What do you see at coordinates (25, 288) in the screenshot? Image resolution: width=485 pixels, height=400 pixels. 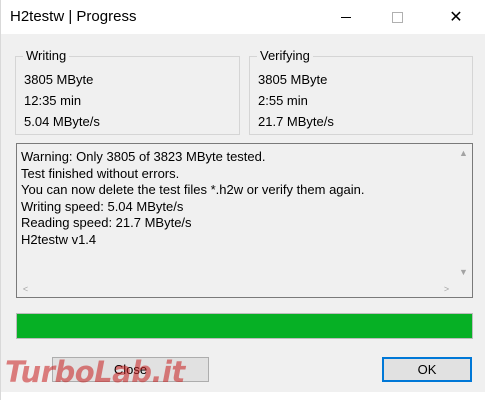 I see `scroll-left-icon: <` at bounding box center [25, 288].